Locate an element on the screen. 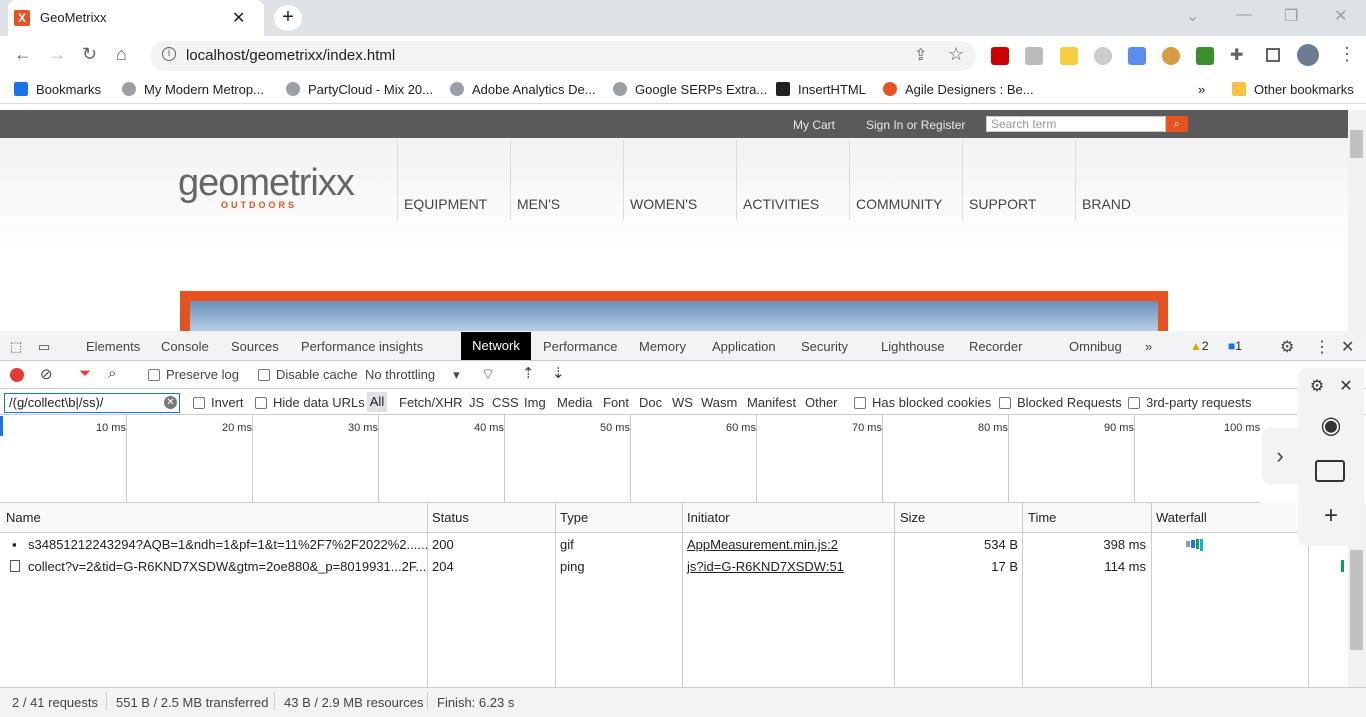  type-filter-img: Img is located at coordinates (535, 402).